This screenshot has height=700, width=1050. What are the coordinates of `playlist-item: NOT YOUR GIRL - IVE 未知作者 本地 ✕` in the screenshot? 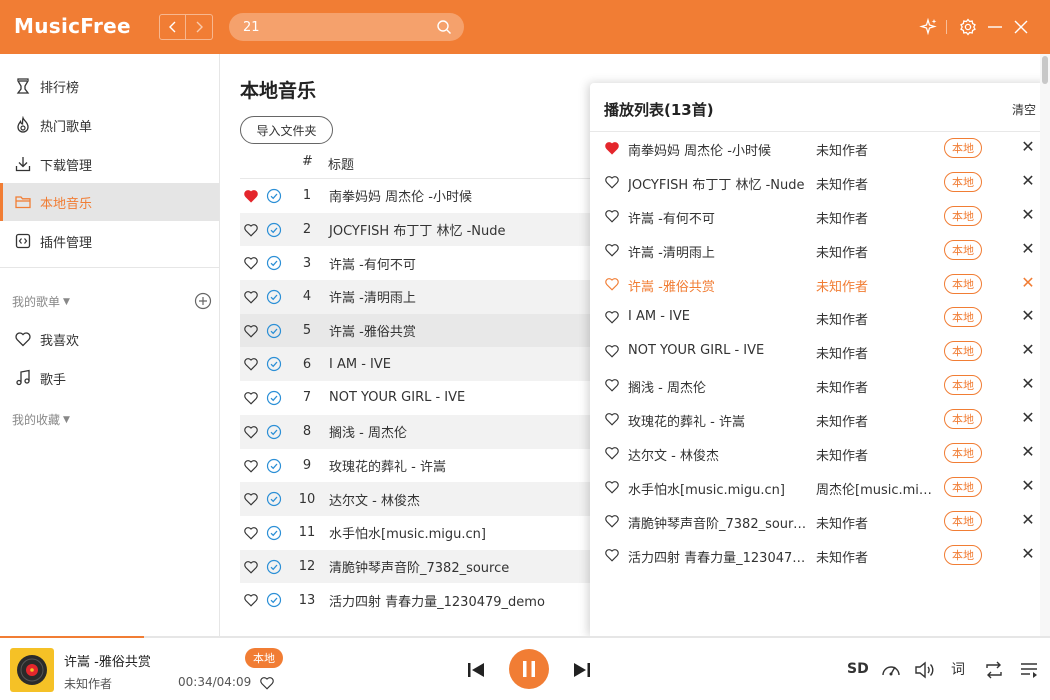 It's located at (820, 351).